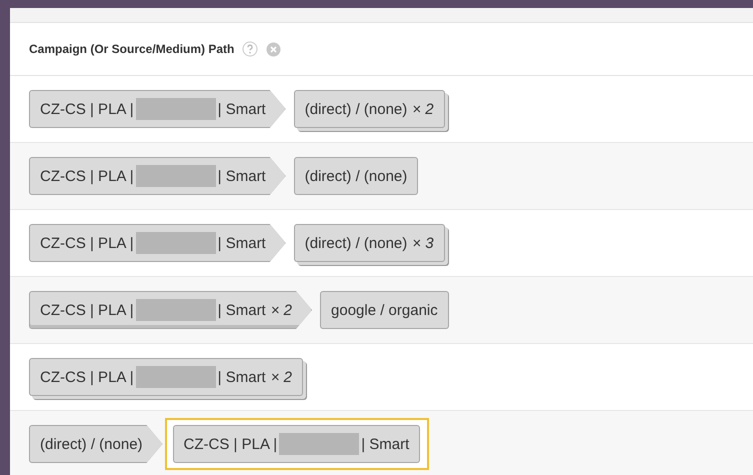  I want to click on help-icon, so click(250, 49).